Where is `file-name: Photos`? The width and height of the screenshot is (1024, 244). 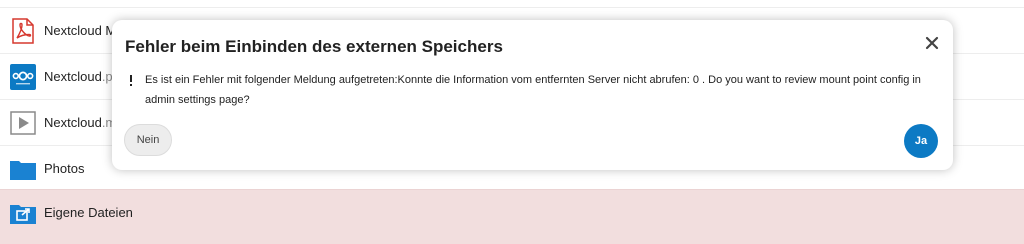
file-name: Photos is located at coordinates (64, 168).